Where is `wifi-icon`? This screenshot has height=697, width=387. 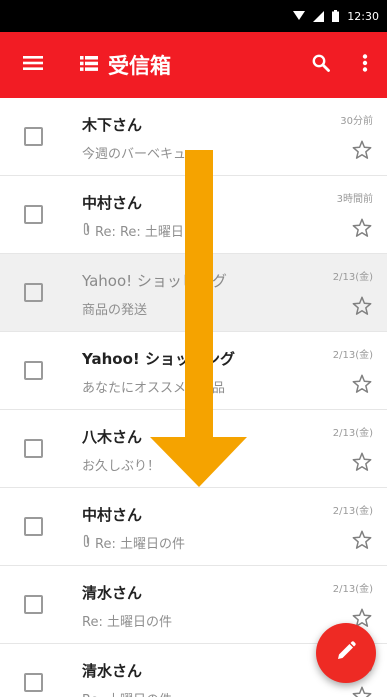 wifi-icon is located at coordinates (299, 16).